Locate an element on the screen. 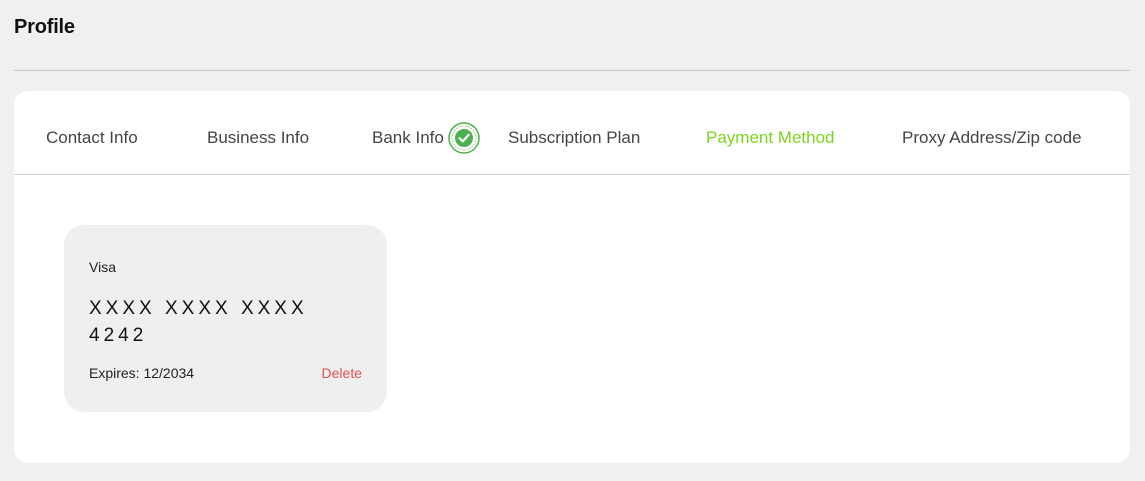 This screenshot has width=1145, height=481. tab-label: Proxy Address/Zip code is located at coordinates (992, 137).